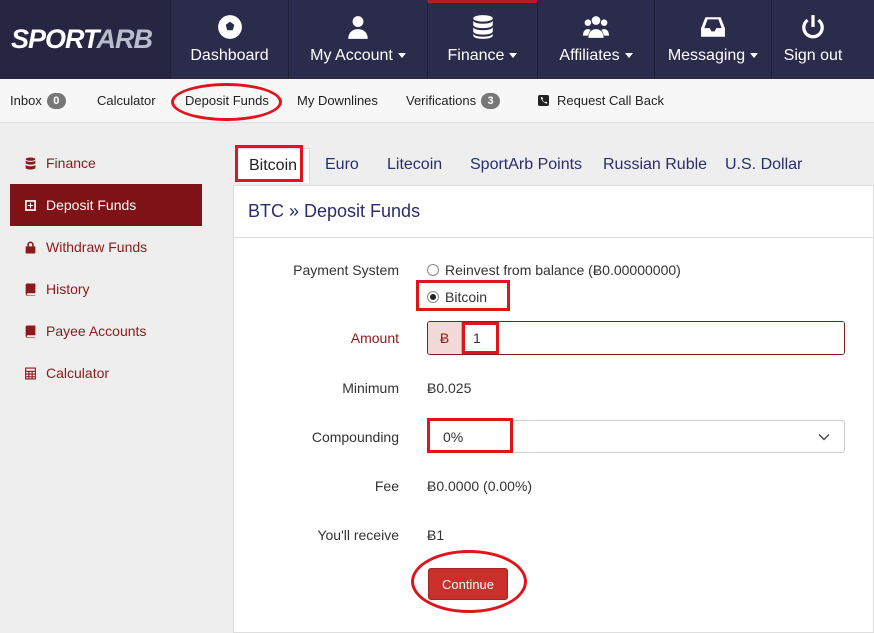 This screenshot has width=874, height=633. I want to click on tab-label: U.S. Dollar, so click(764, 164).